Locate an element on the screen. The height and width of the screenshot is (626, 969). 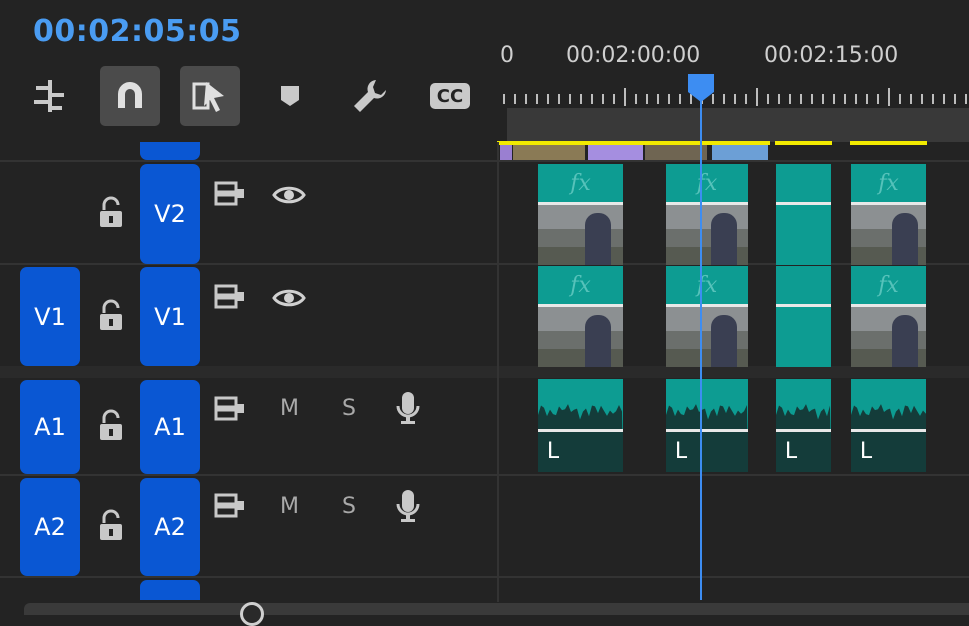
v2-target-label: V2 is located at coordinates (170, 214).